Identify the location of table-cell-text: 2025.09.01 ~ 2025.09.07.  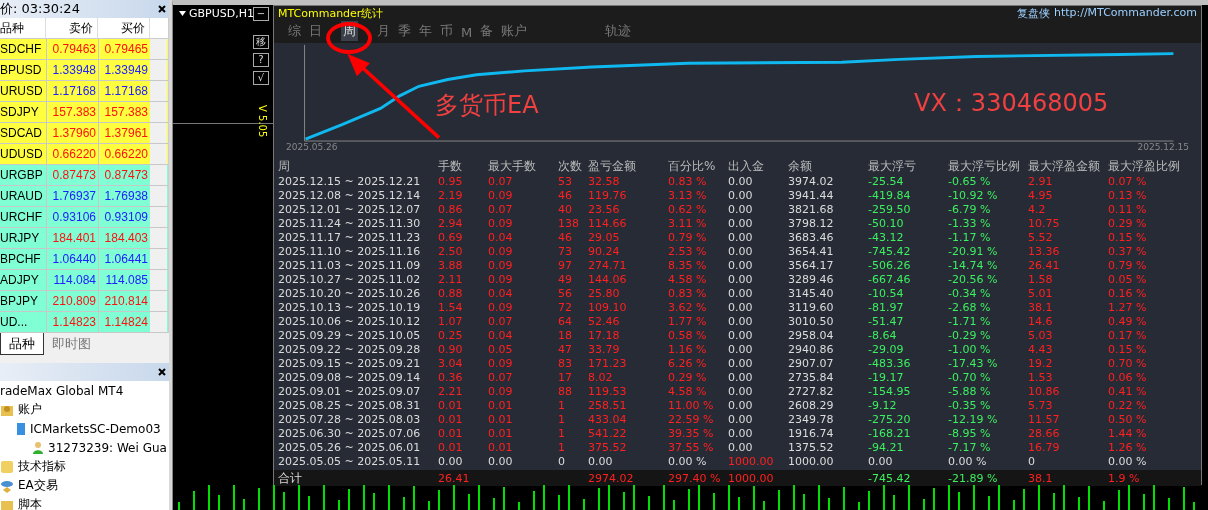
(350, 391).